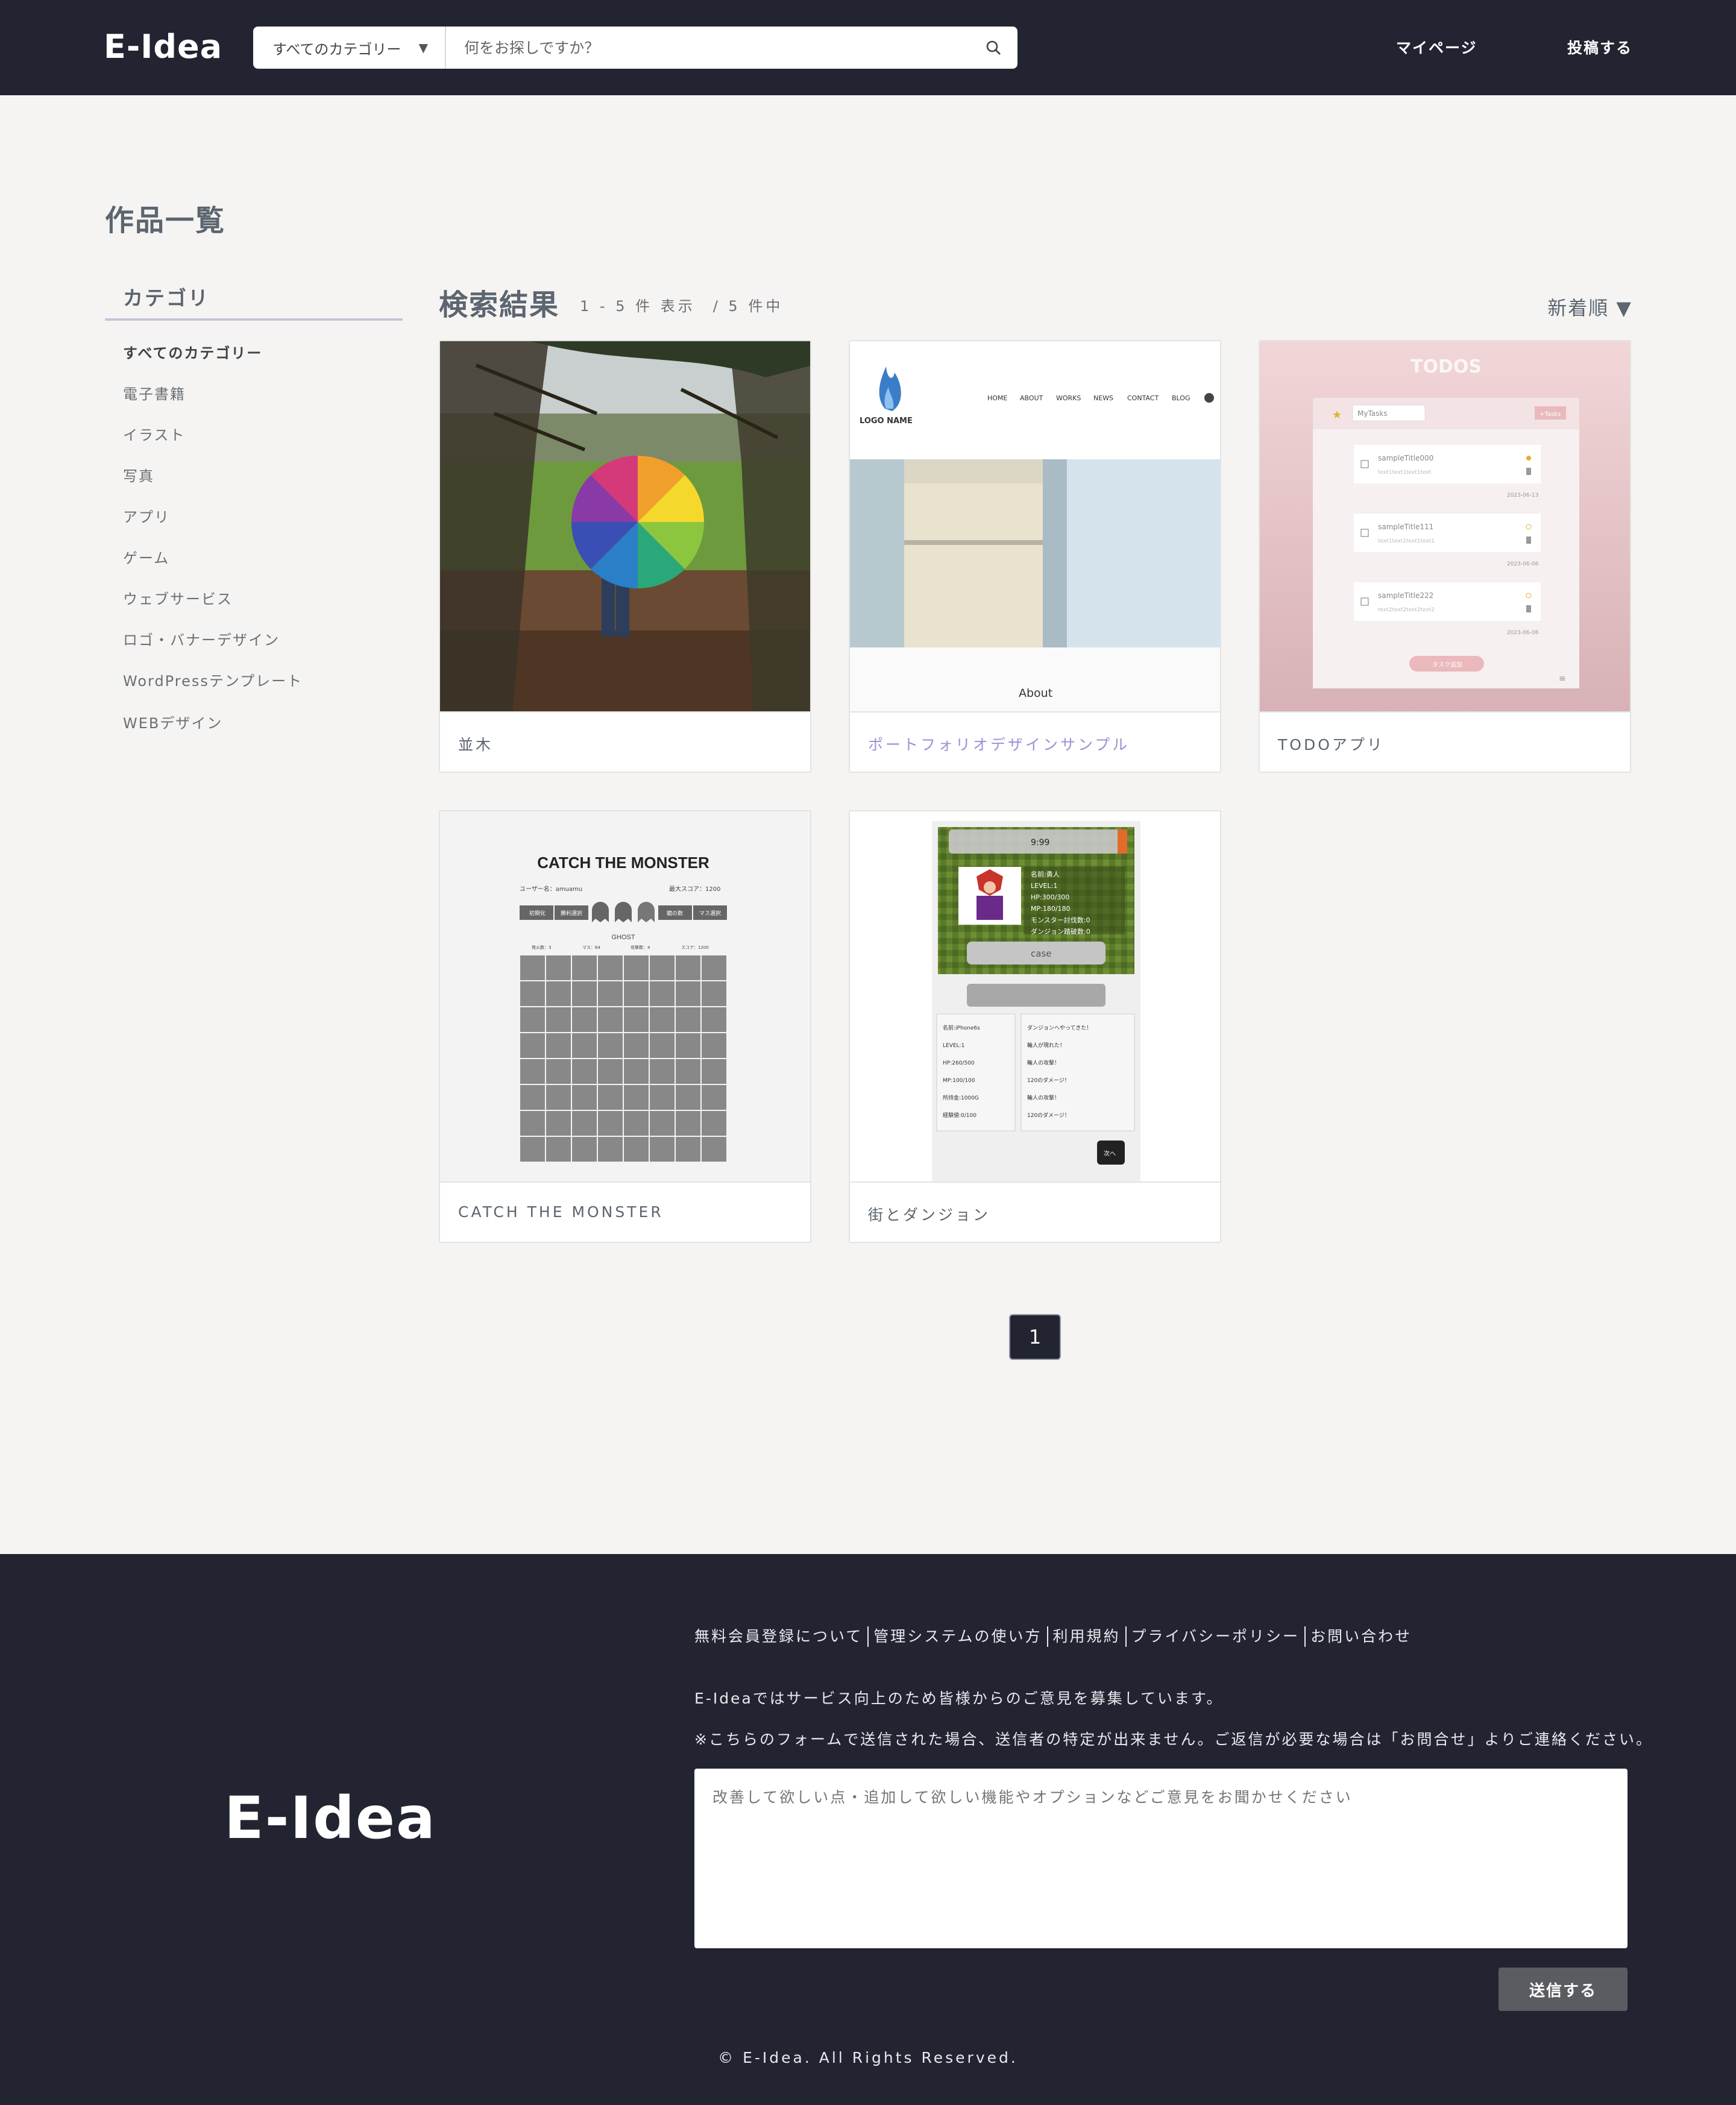 Image resolution: width=1736 pixels, height=2105 pixels. What do you see at coordinates (956, 1636) in the screenshot?
I see `footer-link-howto: 管理システムの使い方` at bounding box center [956, 1636].